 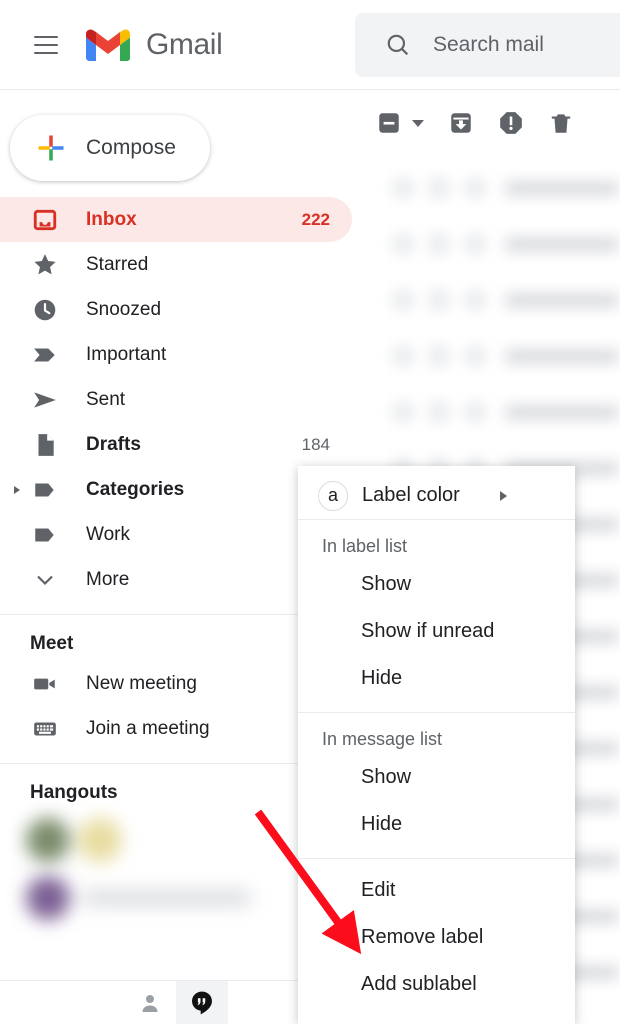 I want to click on menu-item-label-list-show-if-unread: Show if unread, so click(x=436, y=631).